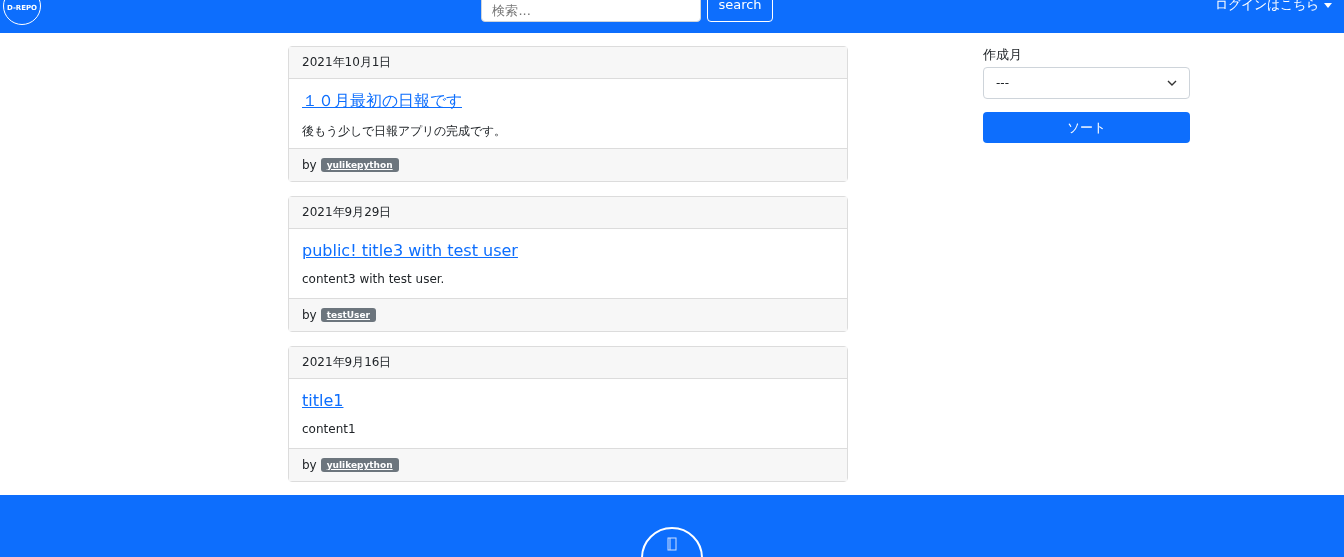  I want to click on post-title-link: １０月最初の日報です, so click(568, 101).